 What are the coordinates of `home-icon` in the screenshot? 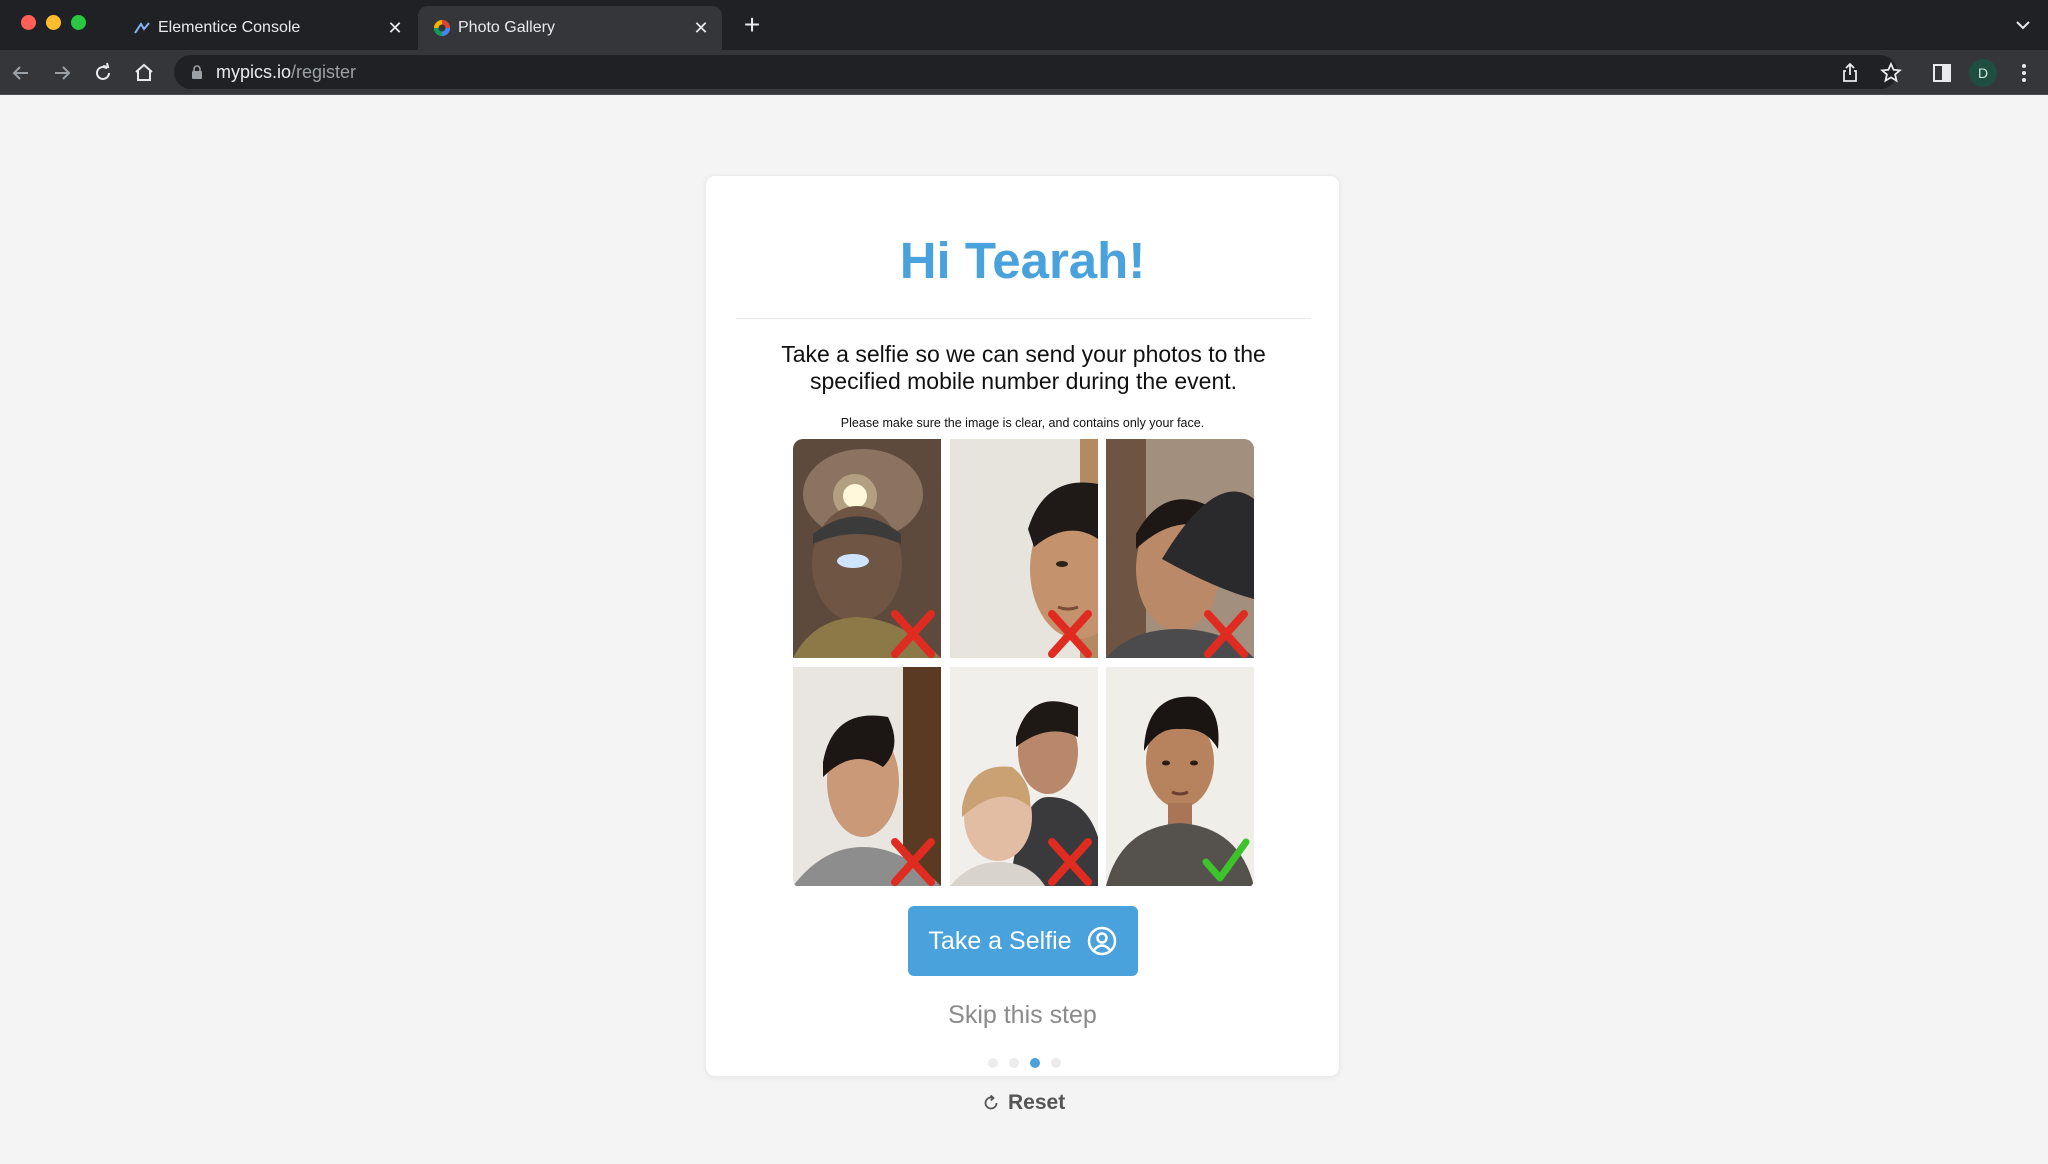 It's located at (144, 73).